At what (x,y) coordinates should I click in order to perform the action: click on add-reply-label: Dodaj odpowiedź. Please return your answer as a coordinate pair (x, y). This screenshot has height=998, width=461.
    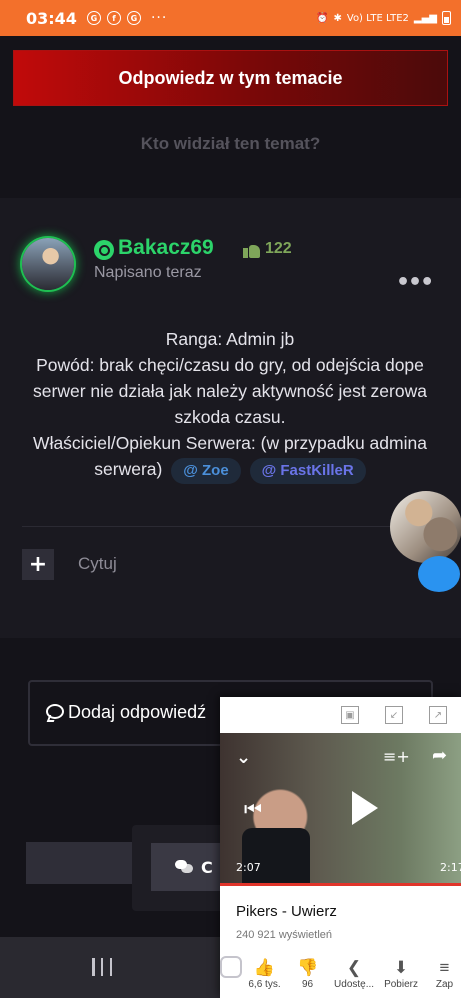
    Looking at the image, I should click on (137, 712).